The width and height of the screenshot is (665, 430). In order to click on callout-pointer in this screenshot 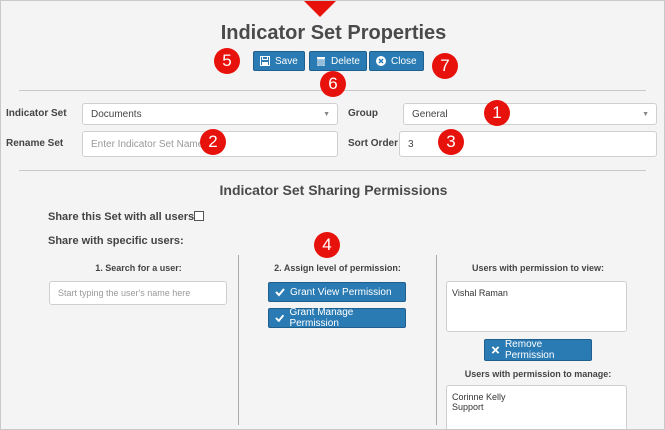, I will do `click(320, 9)`.